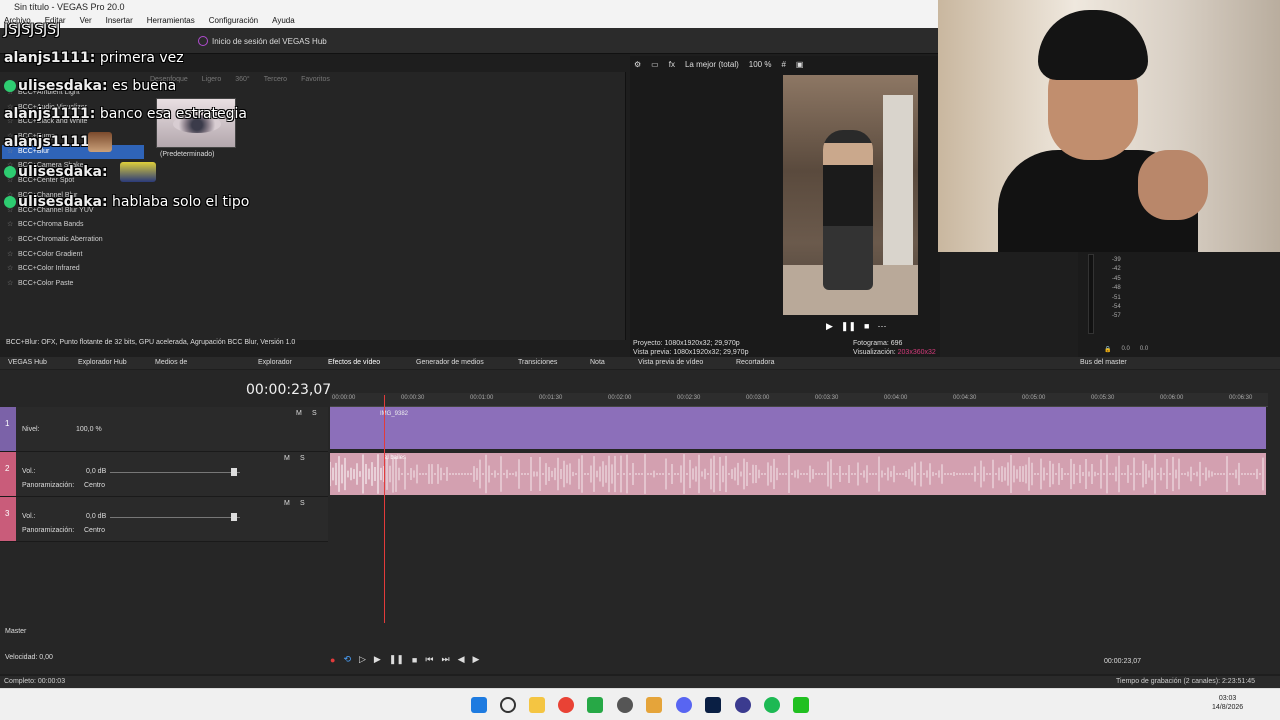  I want to click on preview-quality-dropdown: La mejor (total), so click(712, 64).